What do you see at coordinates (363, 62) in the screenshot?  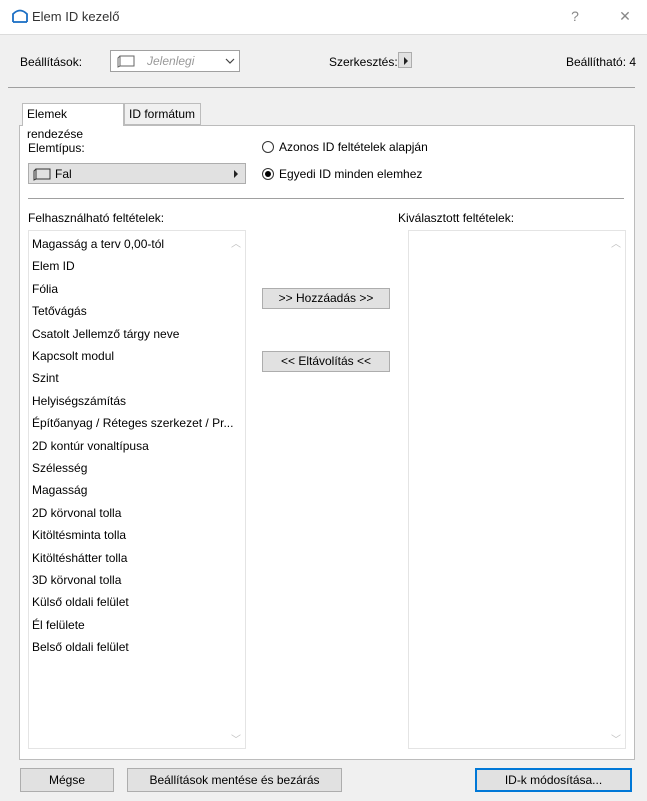 I see `edit-label: Szerkesztés:` at bounding box center [363, 62].